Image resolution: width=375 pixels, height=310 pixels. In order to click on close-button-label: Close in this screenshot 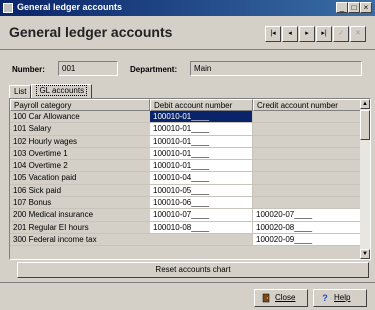, I will do `click(285, 297)`.